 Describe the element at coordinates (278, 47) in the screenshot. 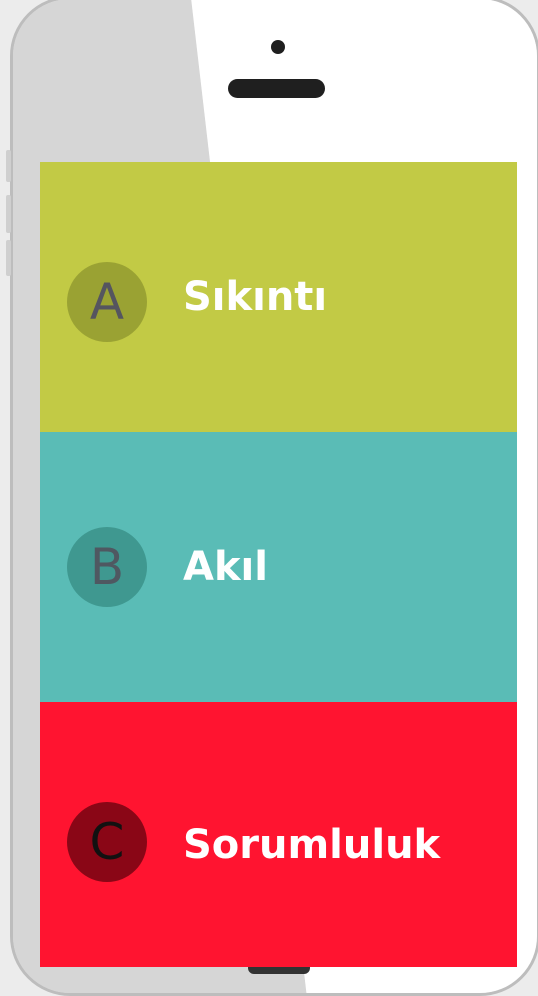

I see `front-camera-icon` at that location.